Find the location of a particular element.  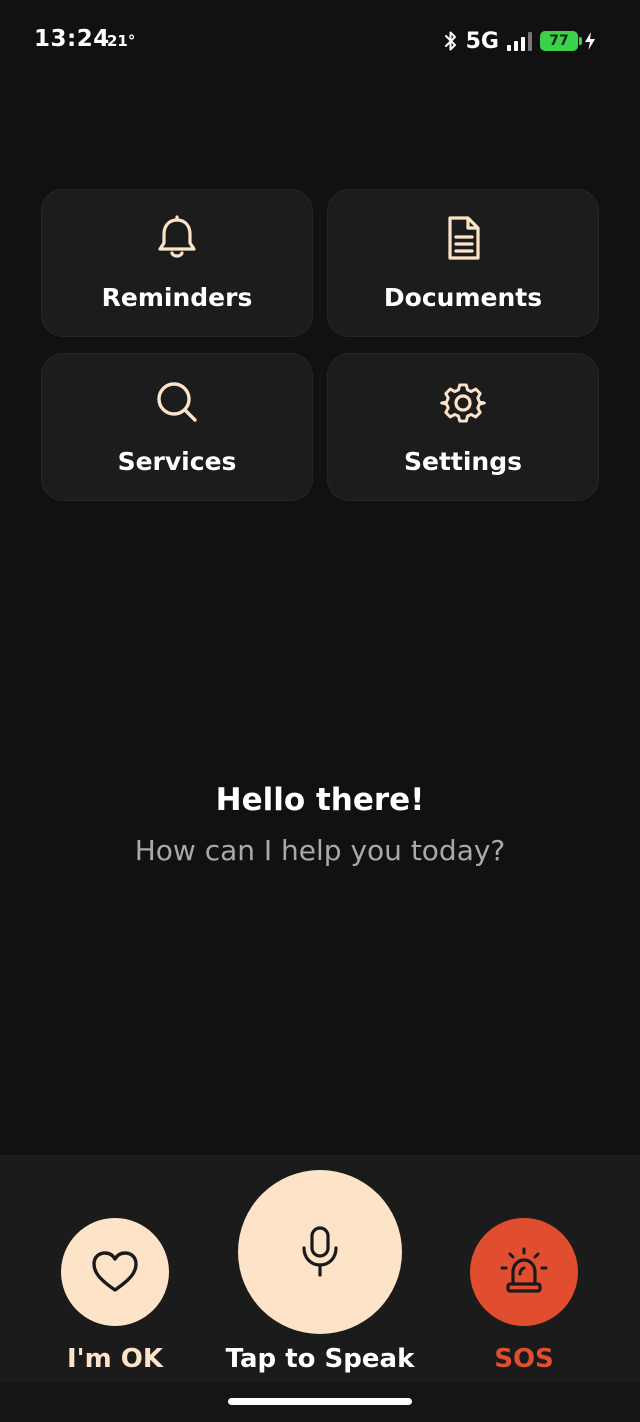

settings-label: Settings is located at coordinates (462, 461).